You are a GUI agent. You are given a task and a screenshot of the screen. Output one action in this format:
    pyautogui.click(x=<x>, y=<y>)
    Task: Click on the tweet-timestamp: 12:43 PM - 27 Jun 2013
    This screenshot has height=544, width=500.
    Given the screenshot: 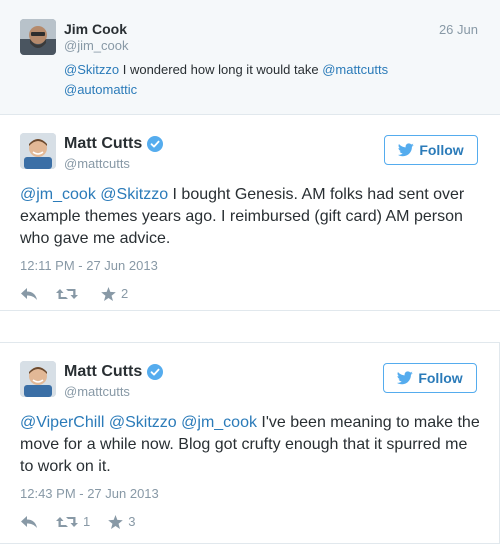 What is the action you would take?
    pyautogui.click(x=89, y=493)
    